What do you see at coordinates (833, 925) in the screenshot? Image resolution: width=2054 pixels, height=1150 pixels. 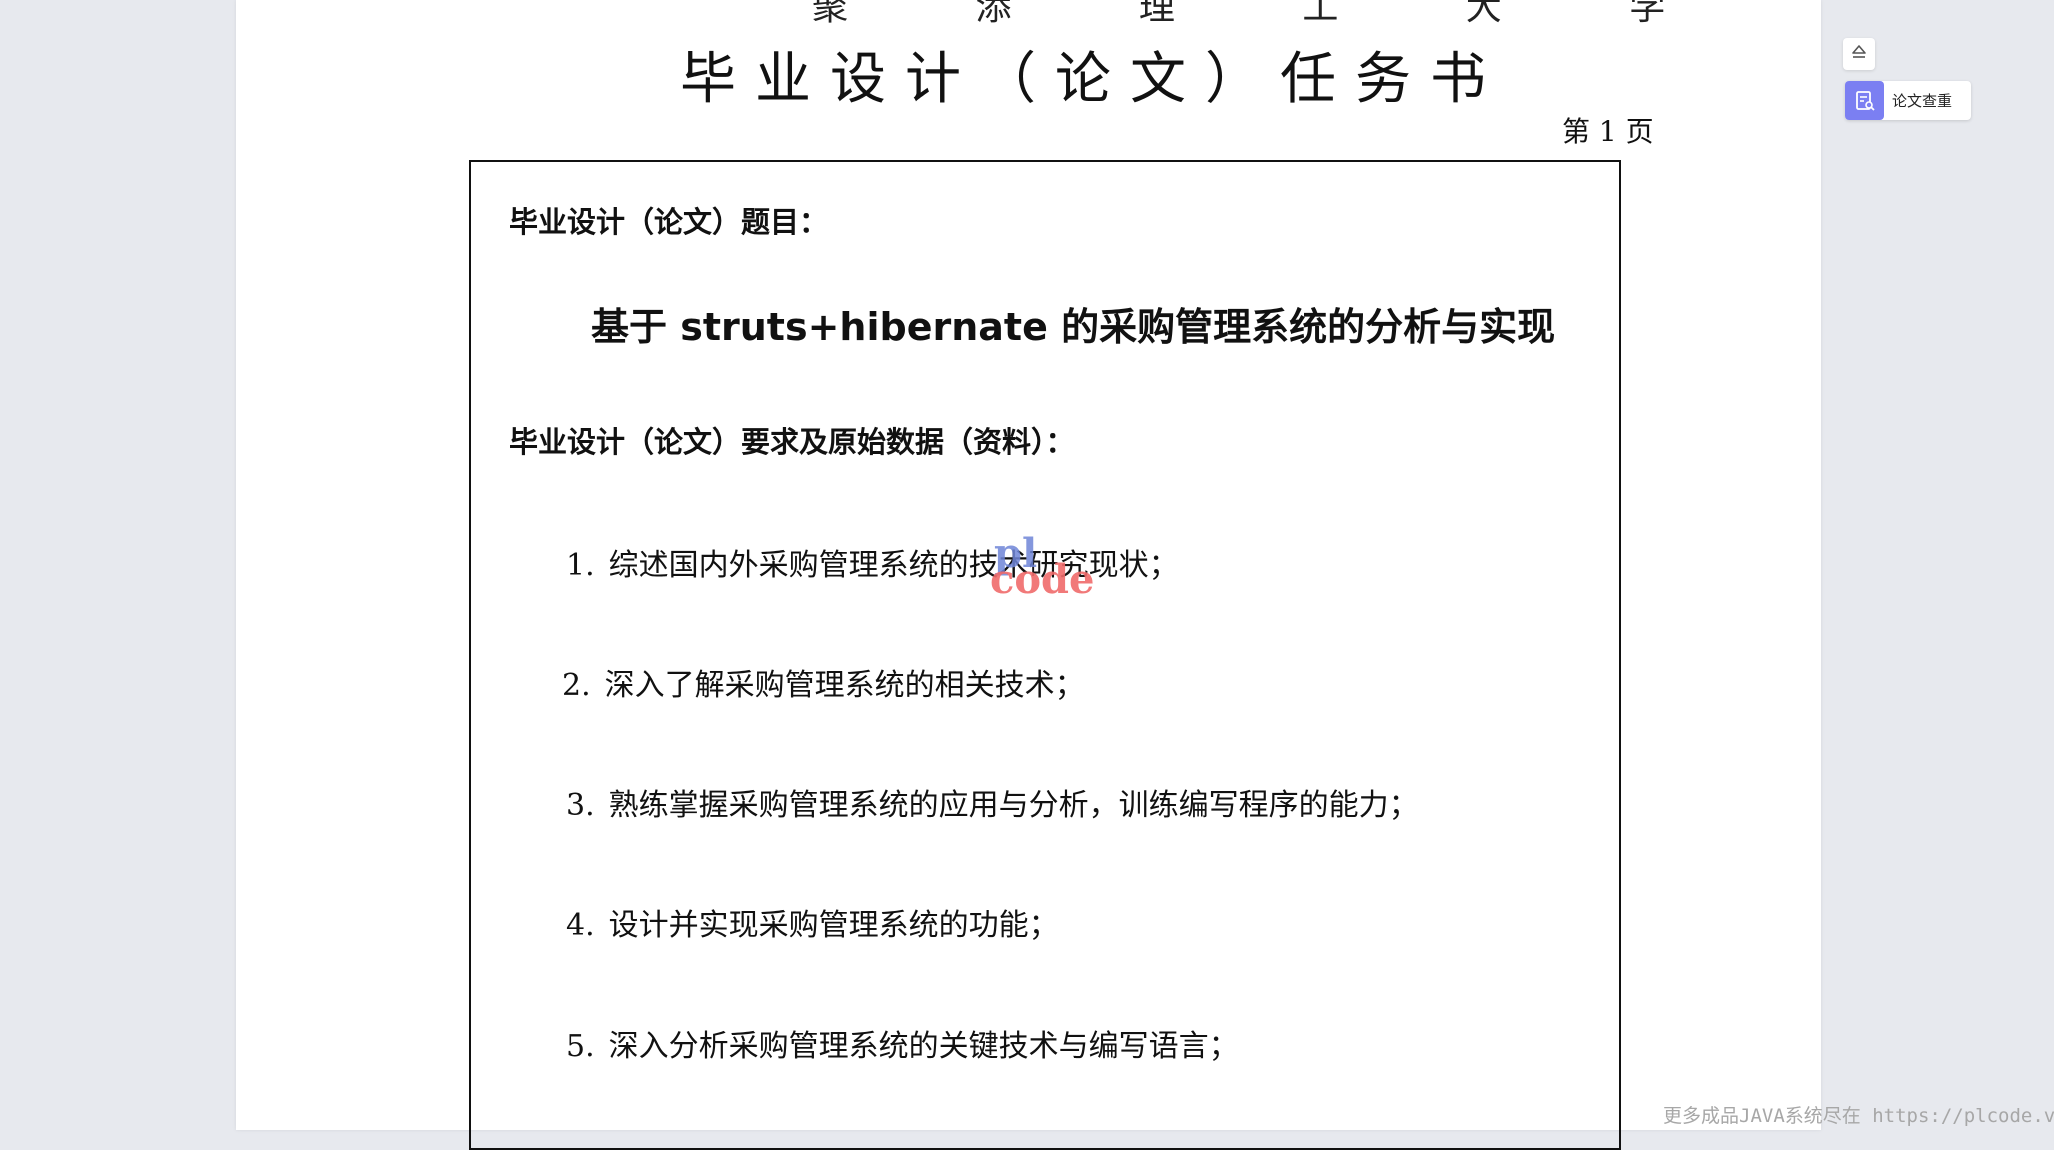 I see `requirement-text: 设计并实现采购管理系统的功能；` at bounding box center [833, 925].